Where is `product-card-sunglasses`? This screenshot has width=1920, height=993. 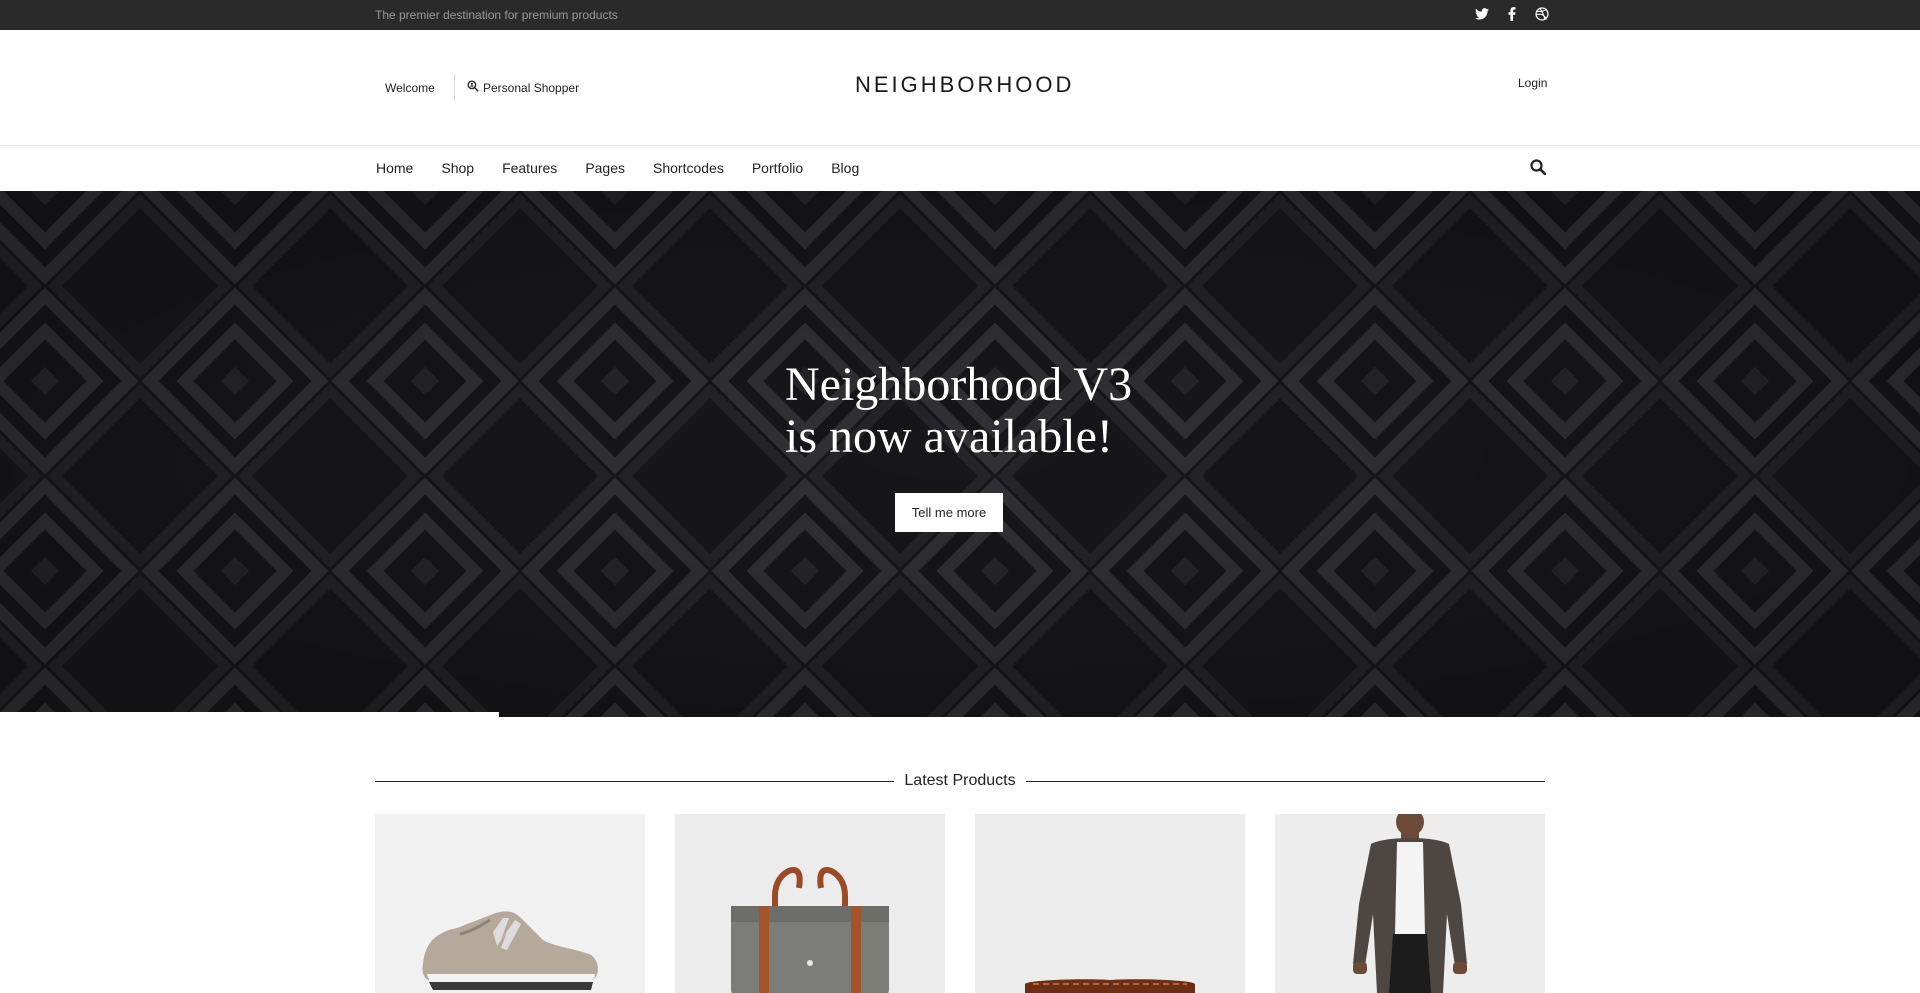 product-card-sunglasses is located at coordinates (1110, 903).